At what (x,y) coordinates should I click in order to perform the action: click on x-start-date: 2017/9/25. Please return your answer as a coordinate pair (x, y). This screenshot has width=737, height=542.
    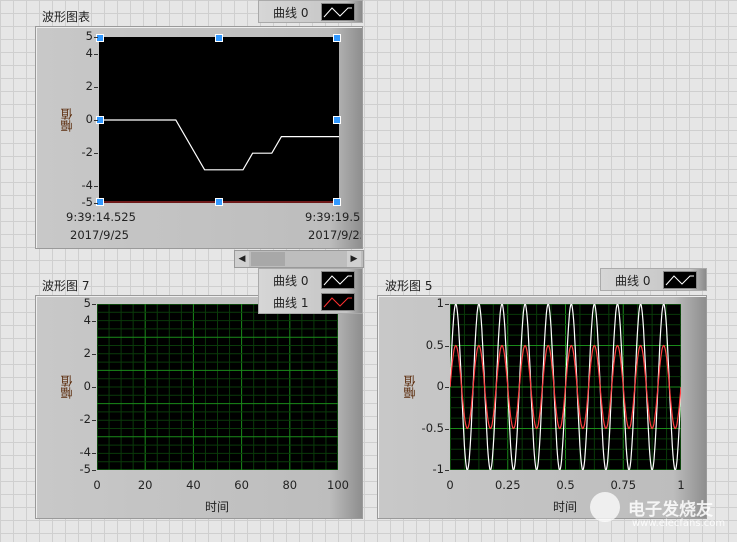
    Looking at the image, I should click on (99, 235).